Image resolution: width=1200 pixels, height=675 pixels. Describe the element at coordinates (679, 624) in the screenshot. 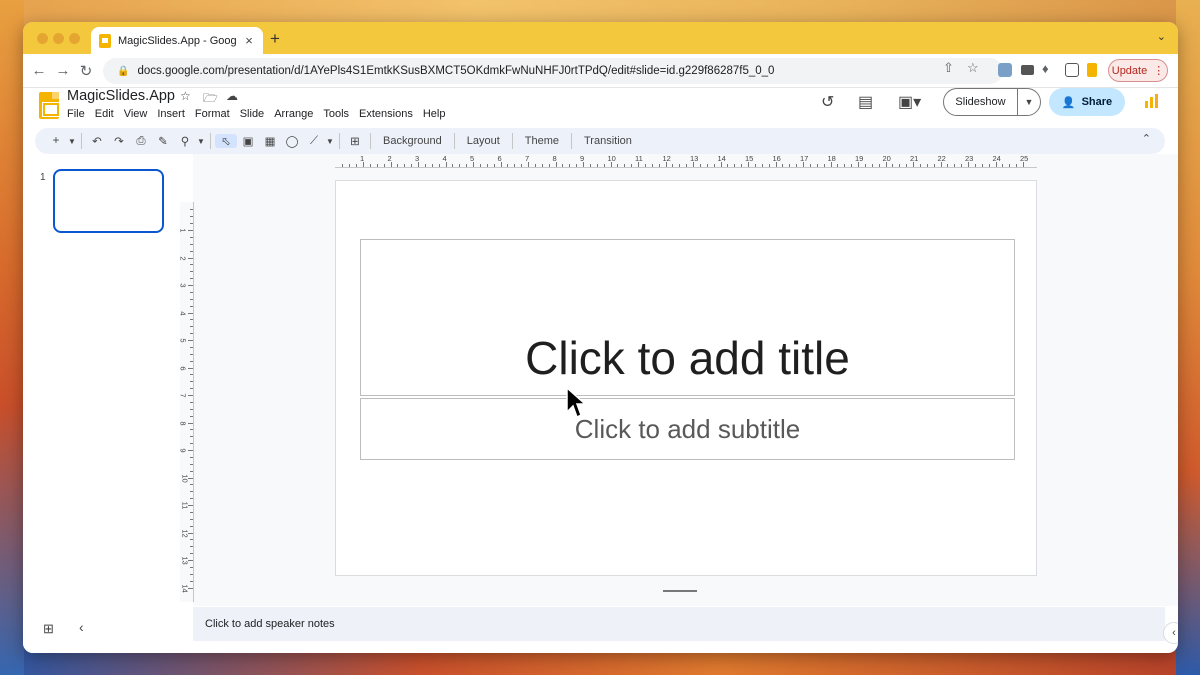

I see `speaker-notes-panel: Click to add speaker notes` at that location.